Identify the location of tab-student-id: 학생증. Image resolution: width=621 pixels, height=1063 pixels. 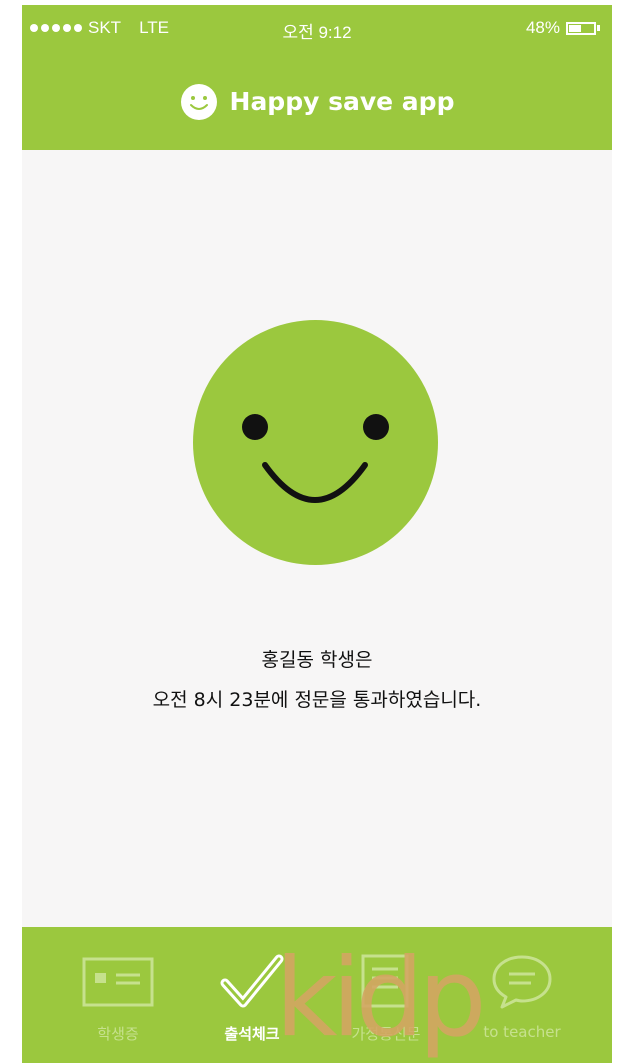
(118, 995).